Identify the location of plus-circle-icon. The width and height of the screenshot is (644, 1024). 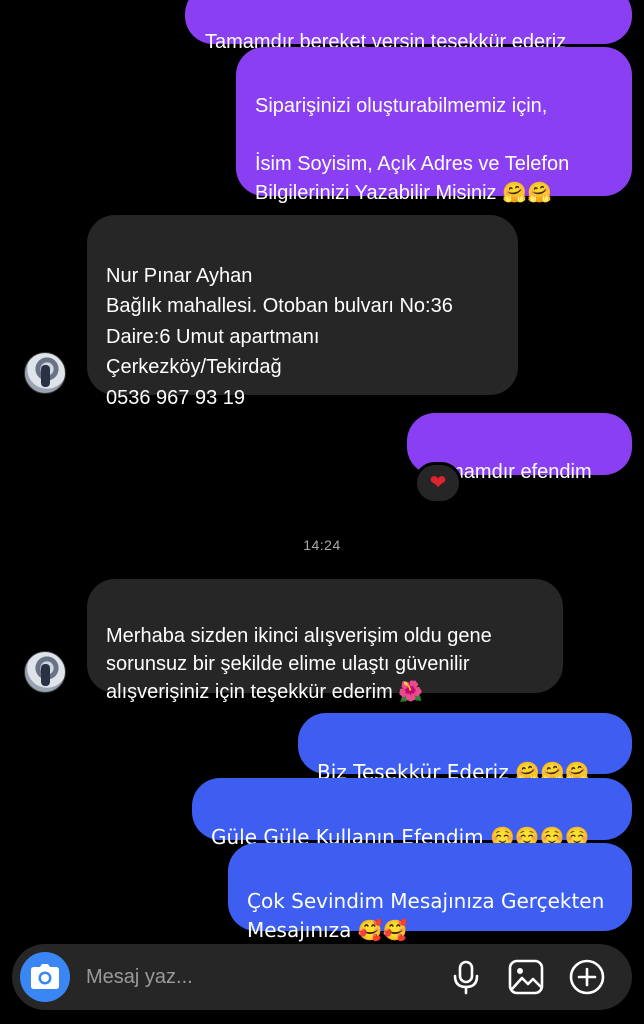
(587, 977).